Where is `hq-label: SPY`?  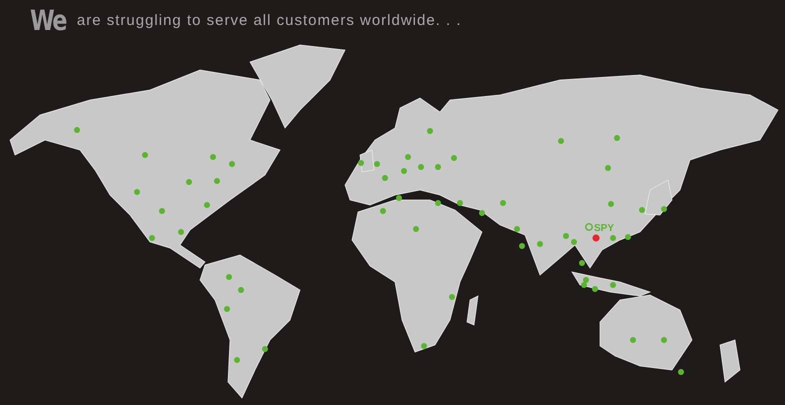 hq-label: SPY is located at coordinates (604, 228).